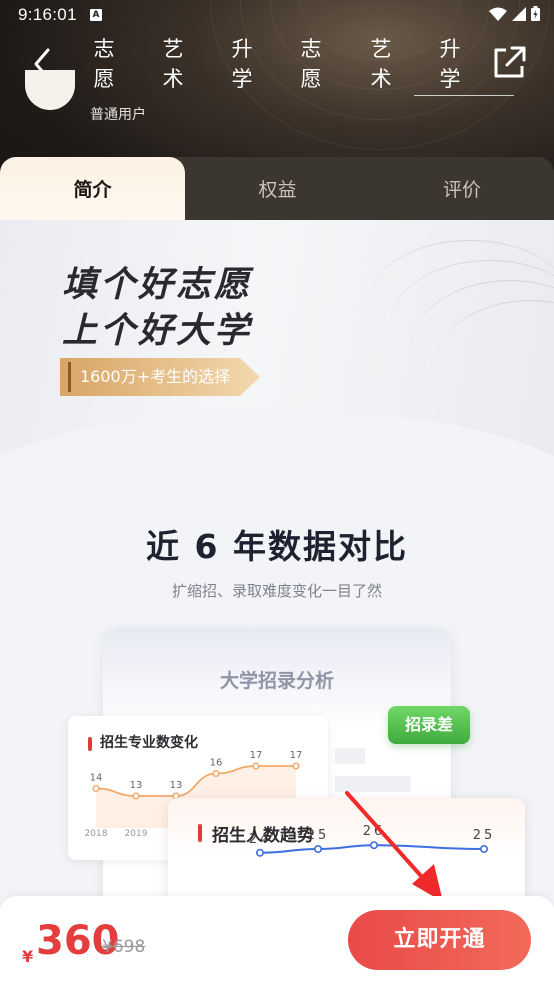 The width and height of the screenshot is (554, 984). What do you see at coordinates (276, 591) in the screenshot?
I see `section-subtitle: 扩缩招、录取难度变化一目了然` at bounding box center [276, 591].